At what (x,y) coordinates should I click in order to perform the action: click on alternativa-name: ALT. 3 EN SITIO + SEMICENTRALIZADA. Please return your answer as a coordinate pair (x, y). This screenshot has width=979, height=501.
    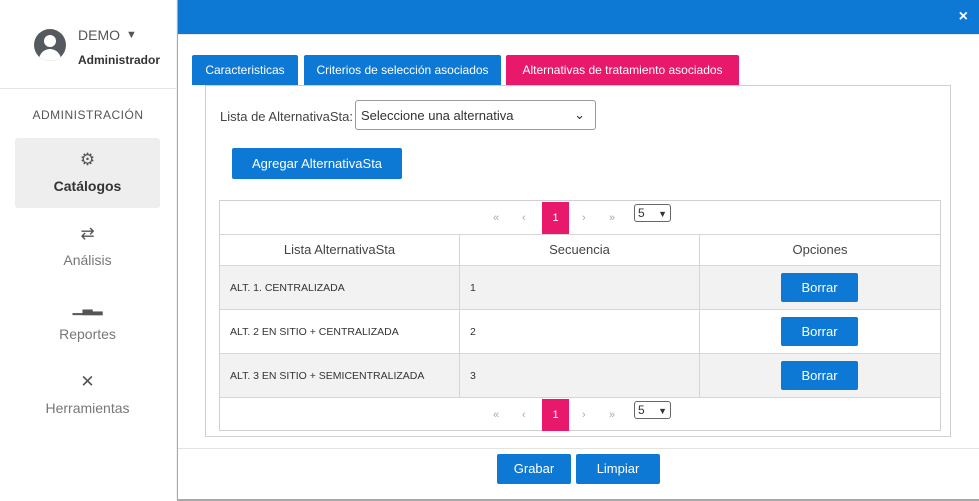
    Looking at the image, I should click on (340, 375).